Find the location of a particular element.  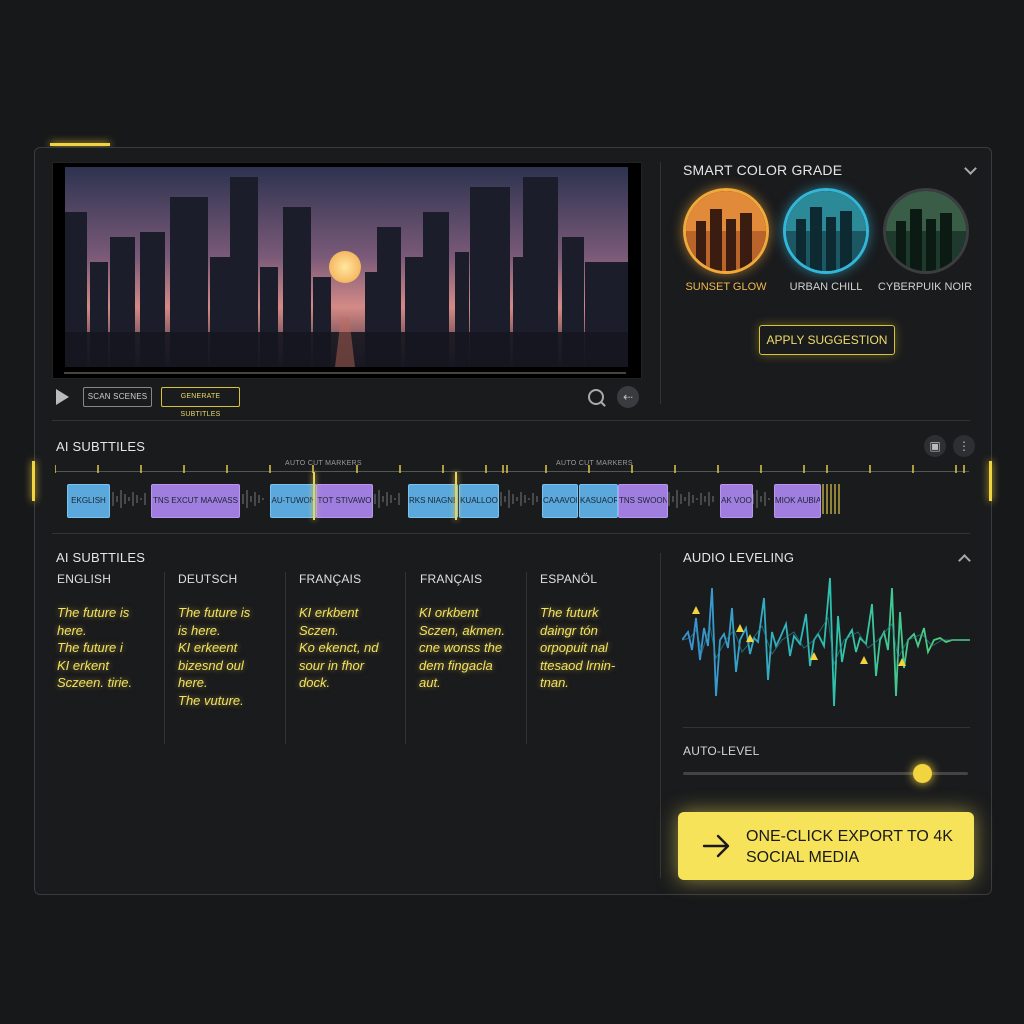

preset-label: SUNSET GLOW is located at coordinates (726, 287).